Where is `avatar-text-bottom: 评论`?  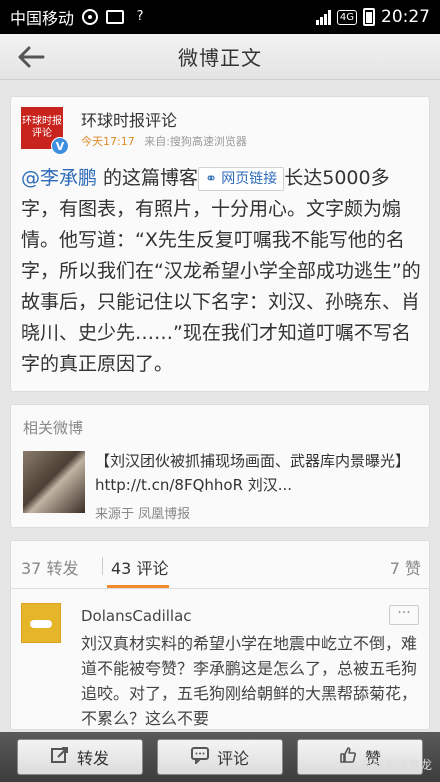 avatar-text-bottom: 评论 is located at coordinates (42, 133).